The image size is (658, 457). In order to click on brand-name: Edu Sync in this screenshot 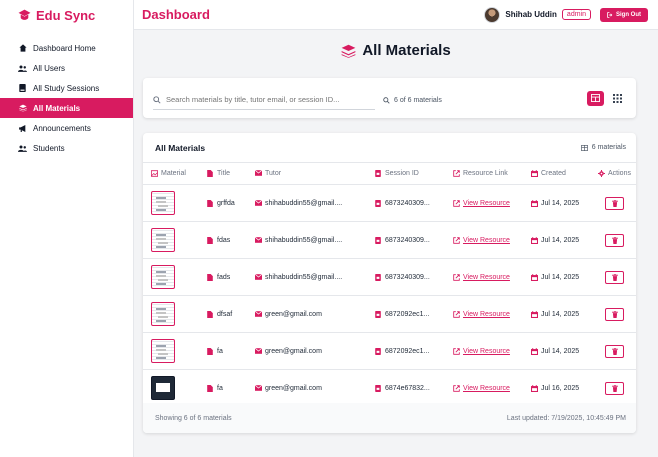, I will do `click(66, 15)`.